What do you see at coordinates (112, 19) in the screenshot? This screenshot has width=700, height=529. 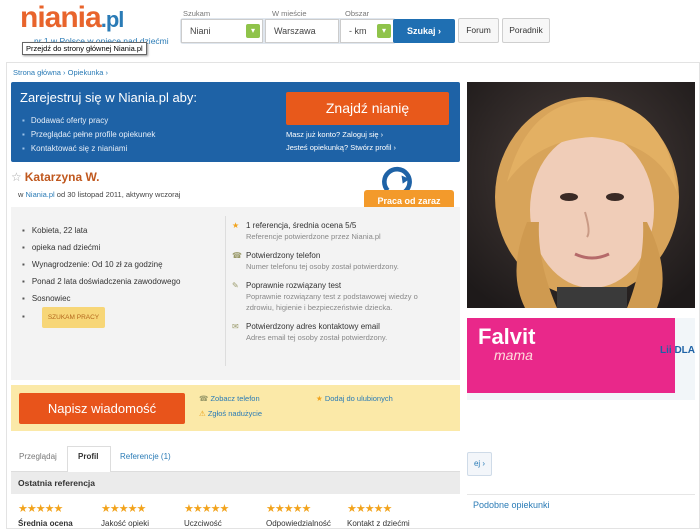 I see `logo-tld: .pl` at bounding box center [112, 19].